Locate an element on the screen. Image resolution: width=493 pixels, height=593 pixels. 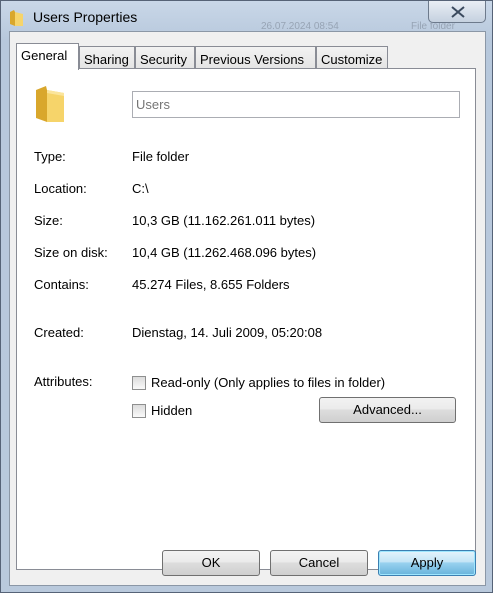
contains-label: Contains: is located at coordinates (61, 284).